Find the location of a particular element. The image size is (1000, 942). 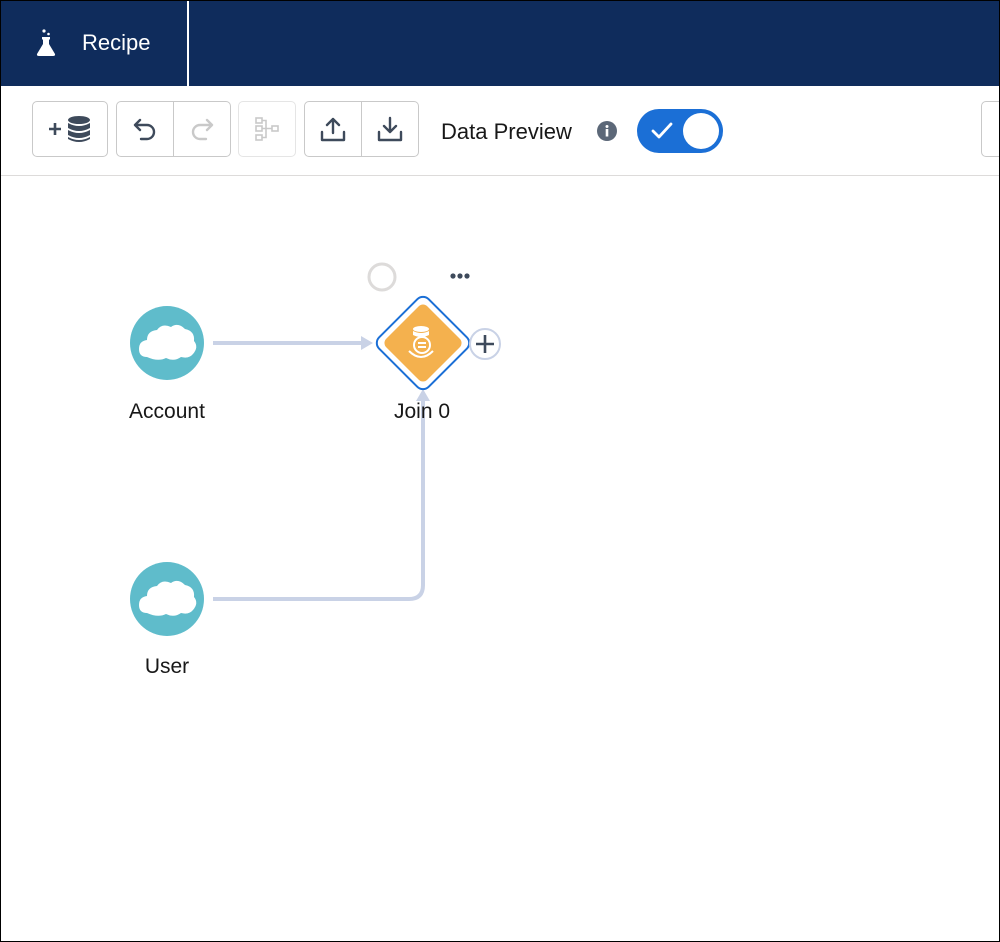

node-user is located at coordinates (167, 599).